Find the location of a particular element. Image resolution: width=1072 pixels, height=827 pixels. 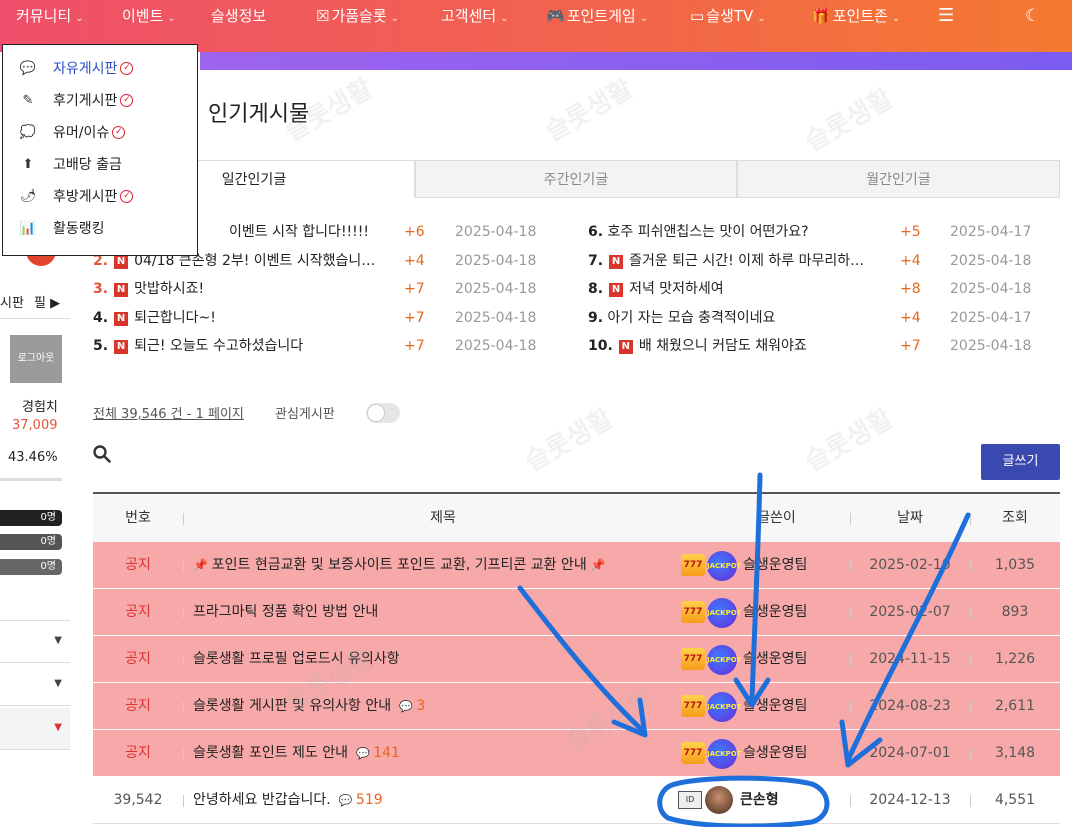

dropdown-item-back-board: 🌶 후방게시판 ✓ is located at coordinates (100, 196).